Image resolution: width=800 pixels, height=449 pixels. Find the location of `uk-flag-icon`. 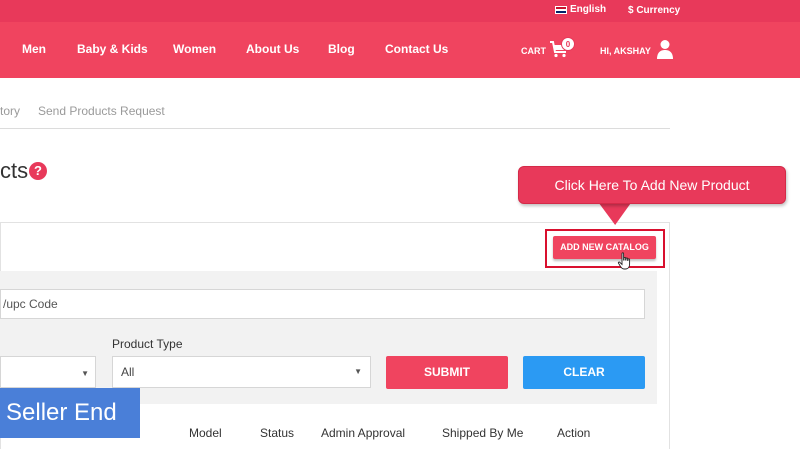

uk-flag-icon is located at coordinates (561, 9).